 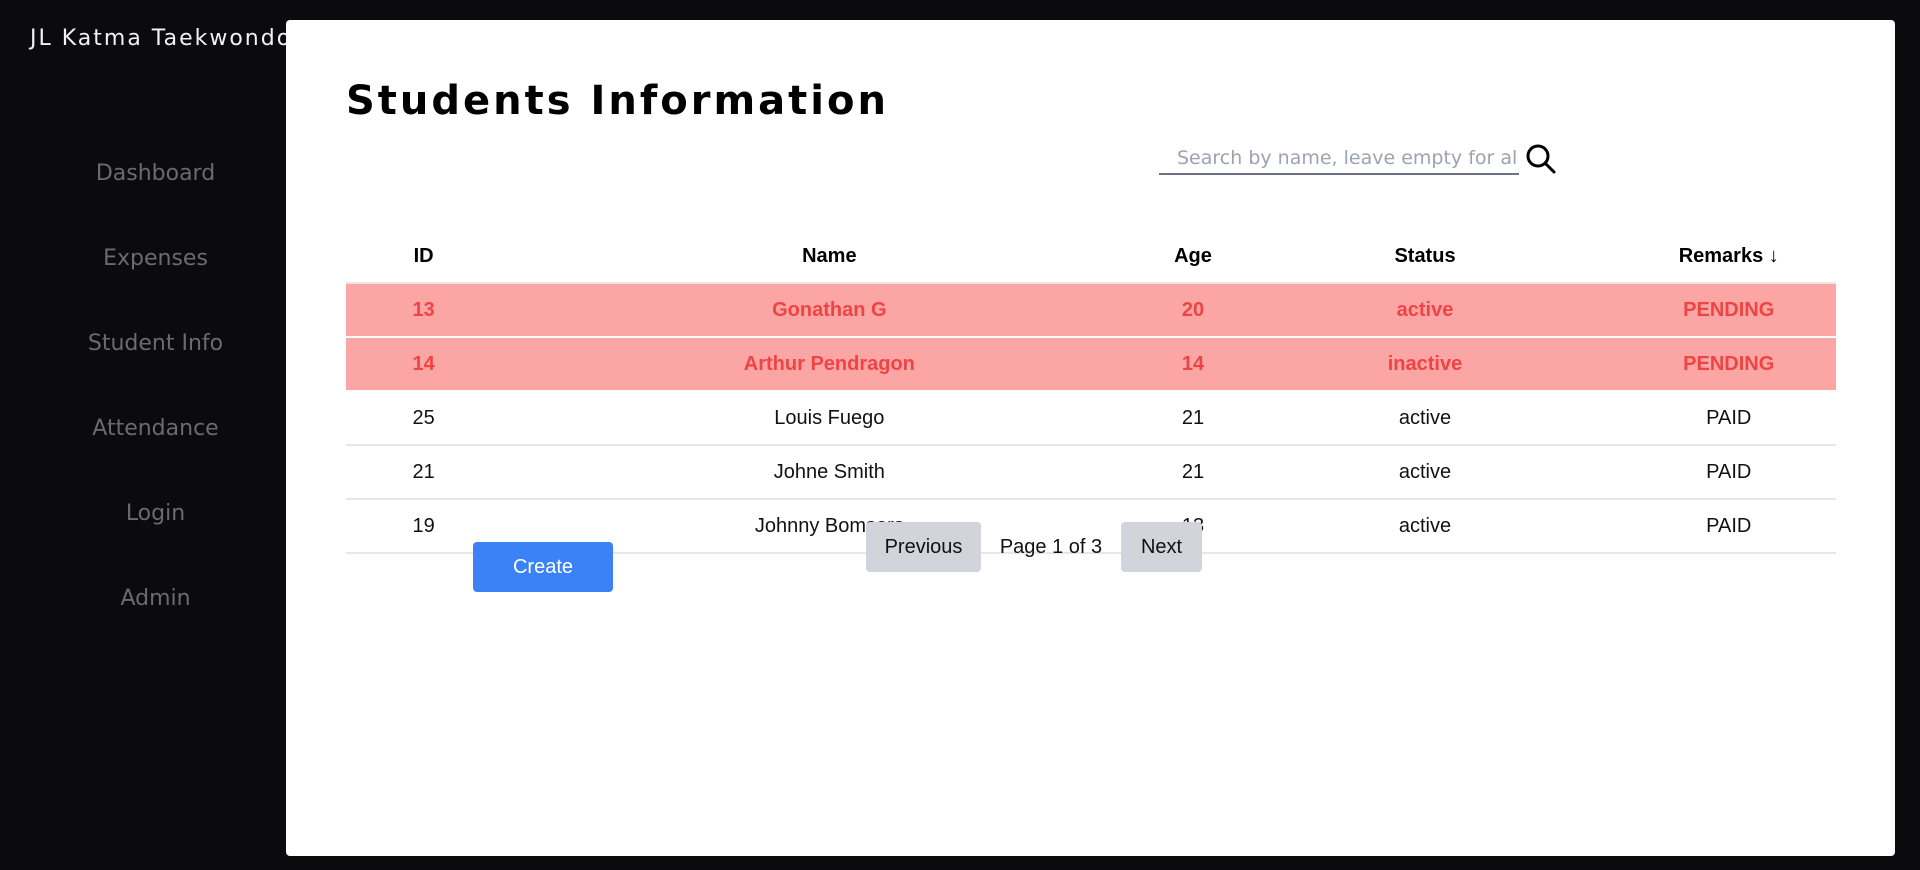 What do you see at coordinates (155, 192) in the screenshot?
I see `sidebar-item-dashboard: Dashboard` at bounding box center [155, 192].